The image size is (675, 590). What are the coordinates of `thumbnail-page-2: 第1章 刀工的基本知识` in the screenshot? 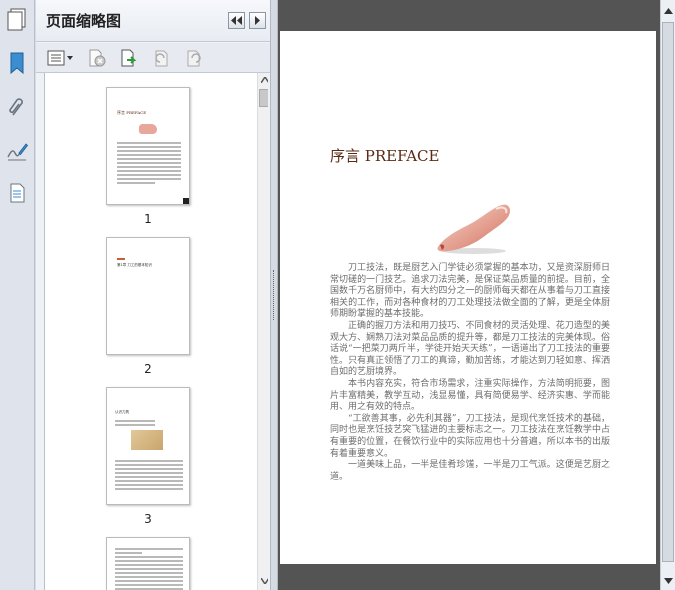 It's located at (148, 296).